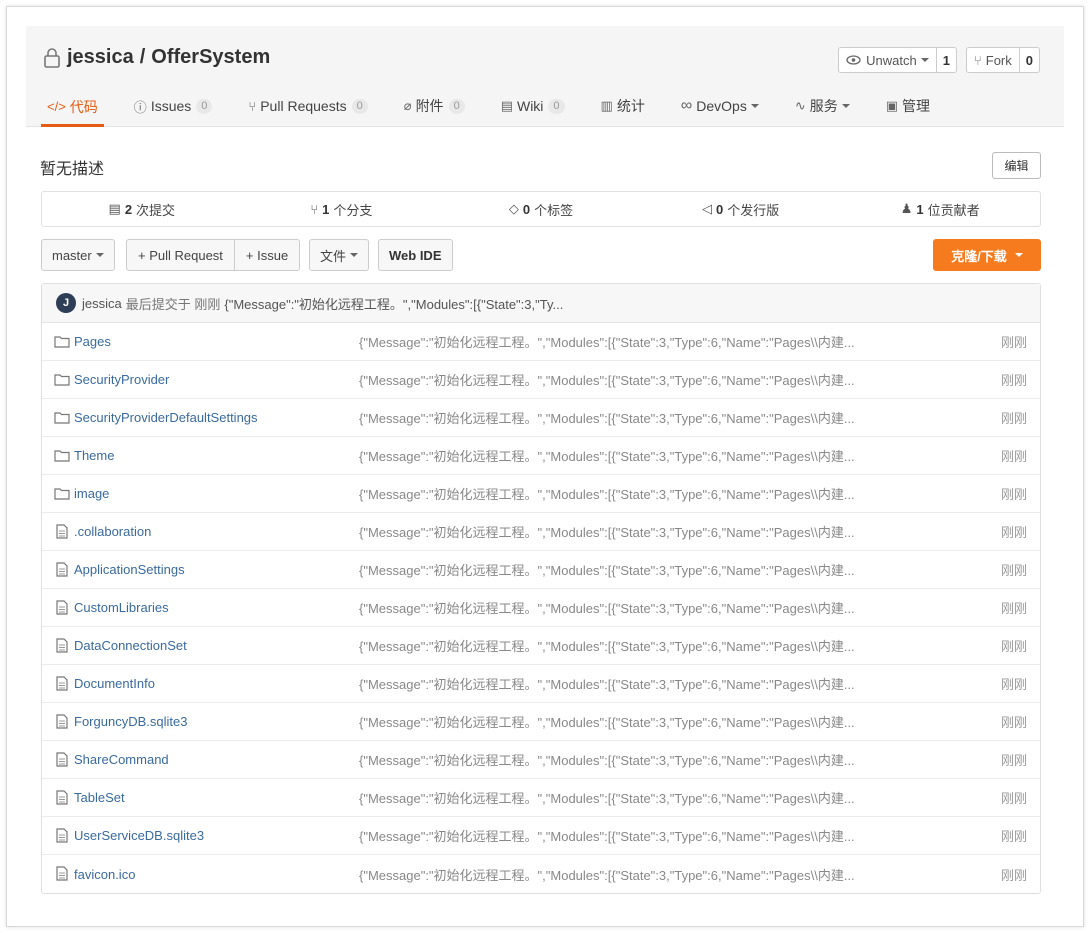 This screenshot has width=1090, height=933. Describe the element at coordinates (822, 106) in the screenshot. I see `tab-services: ∿ 服务` at that location.